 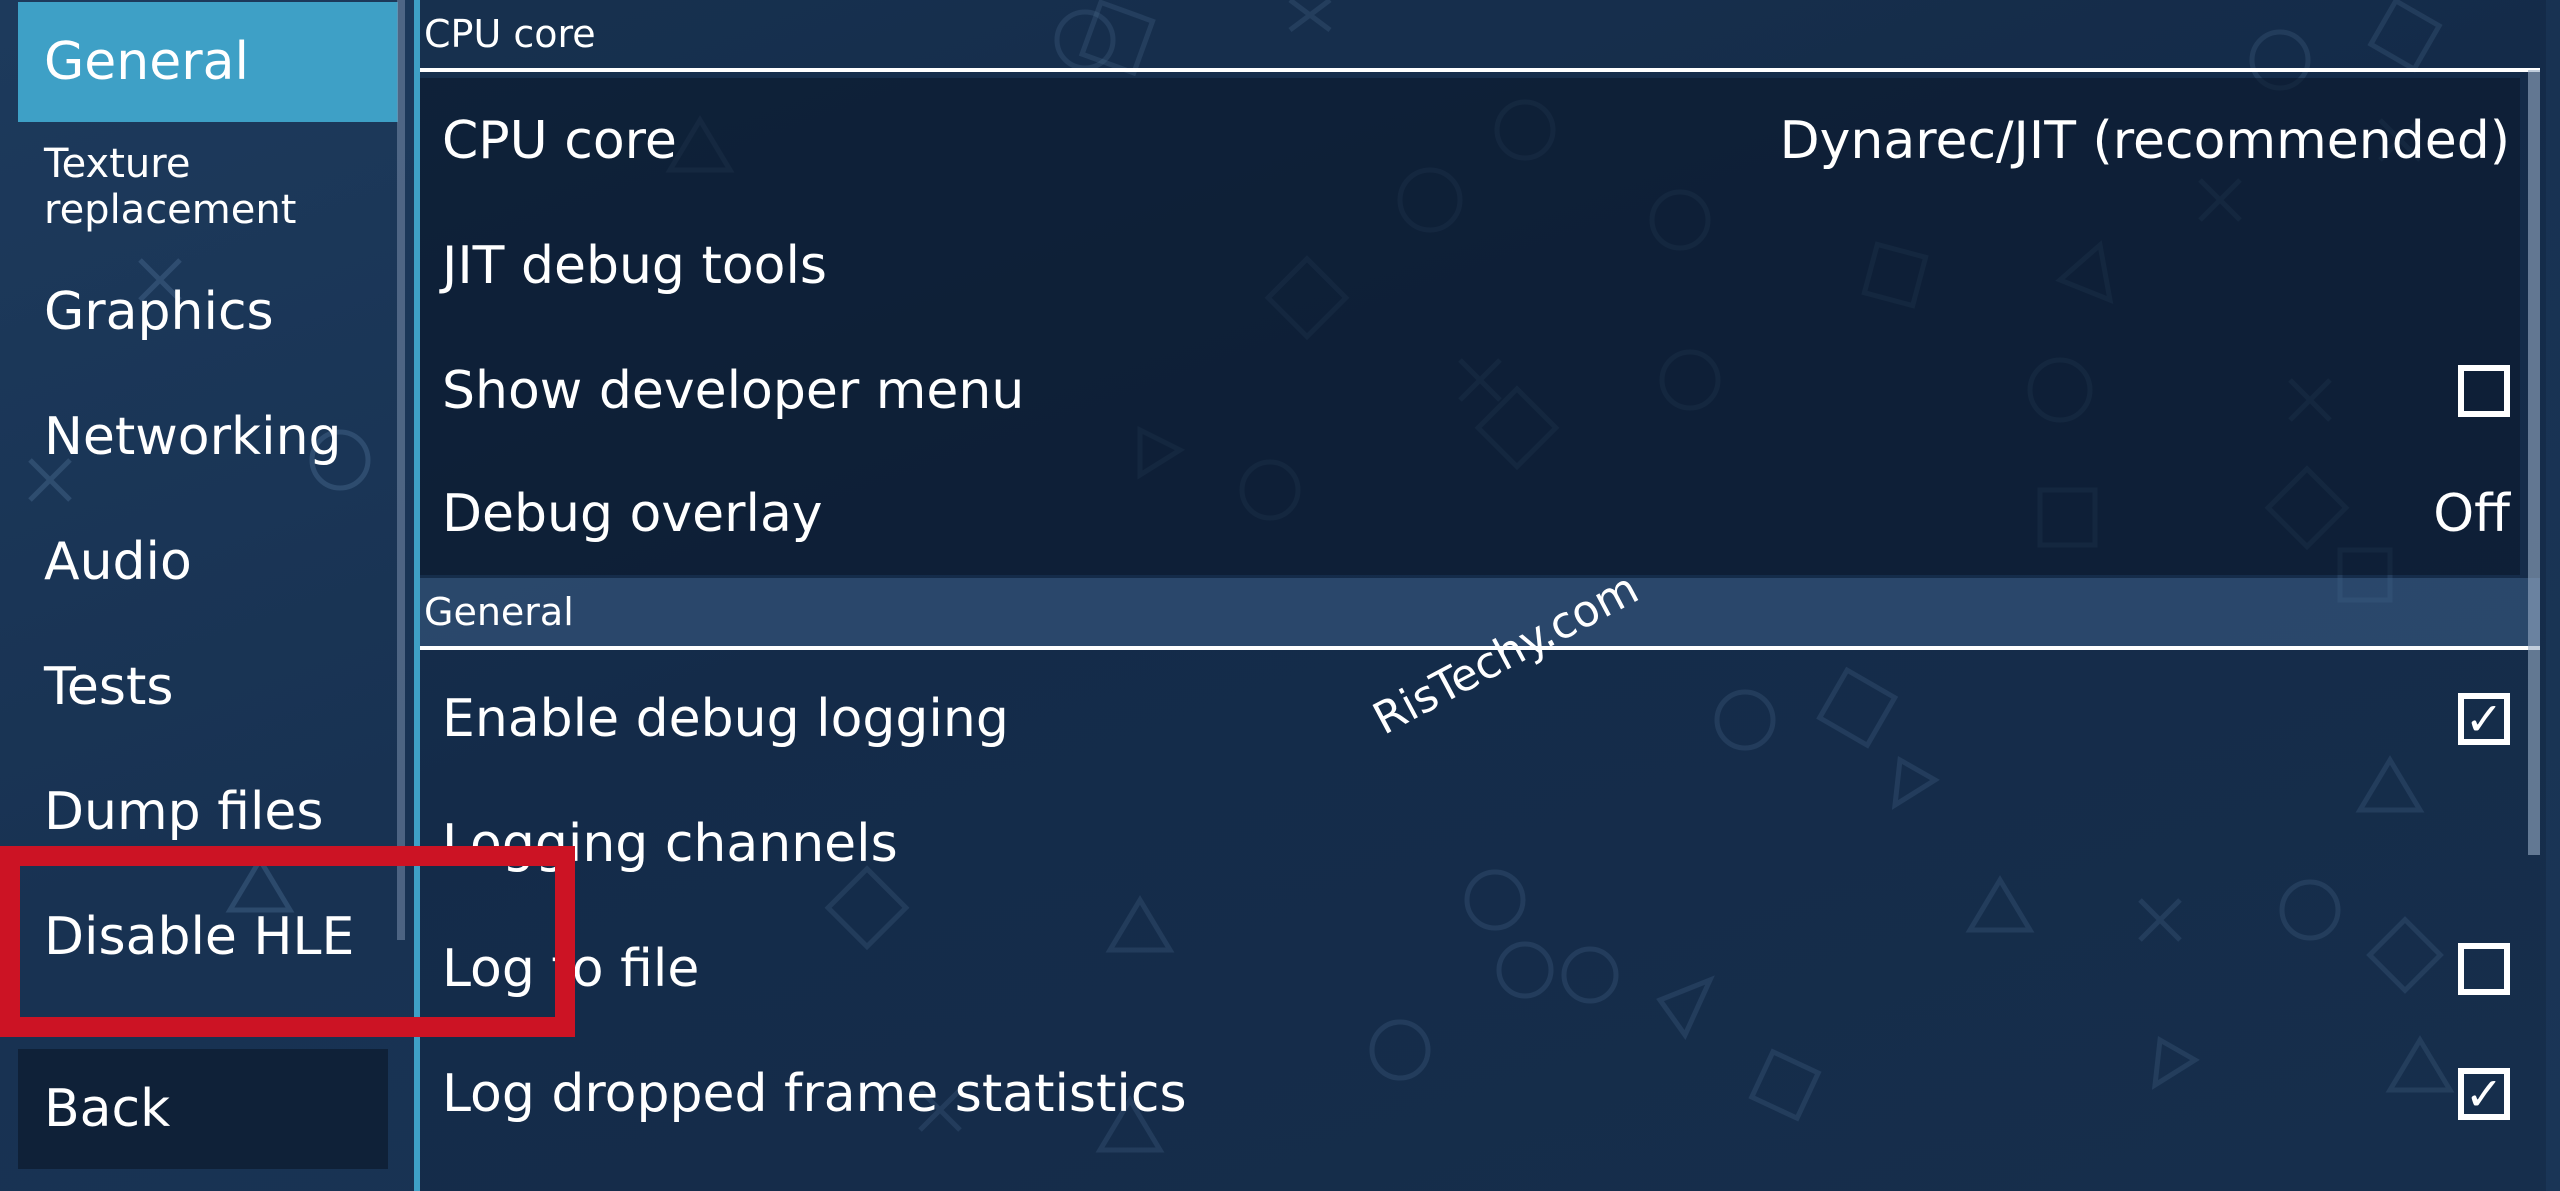 I want to click on sidebar-item-texture-replacement: Texture replacement, so click(x=208, y=187).